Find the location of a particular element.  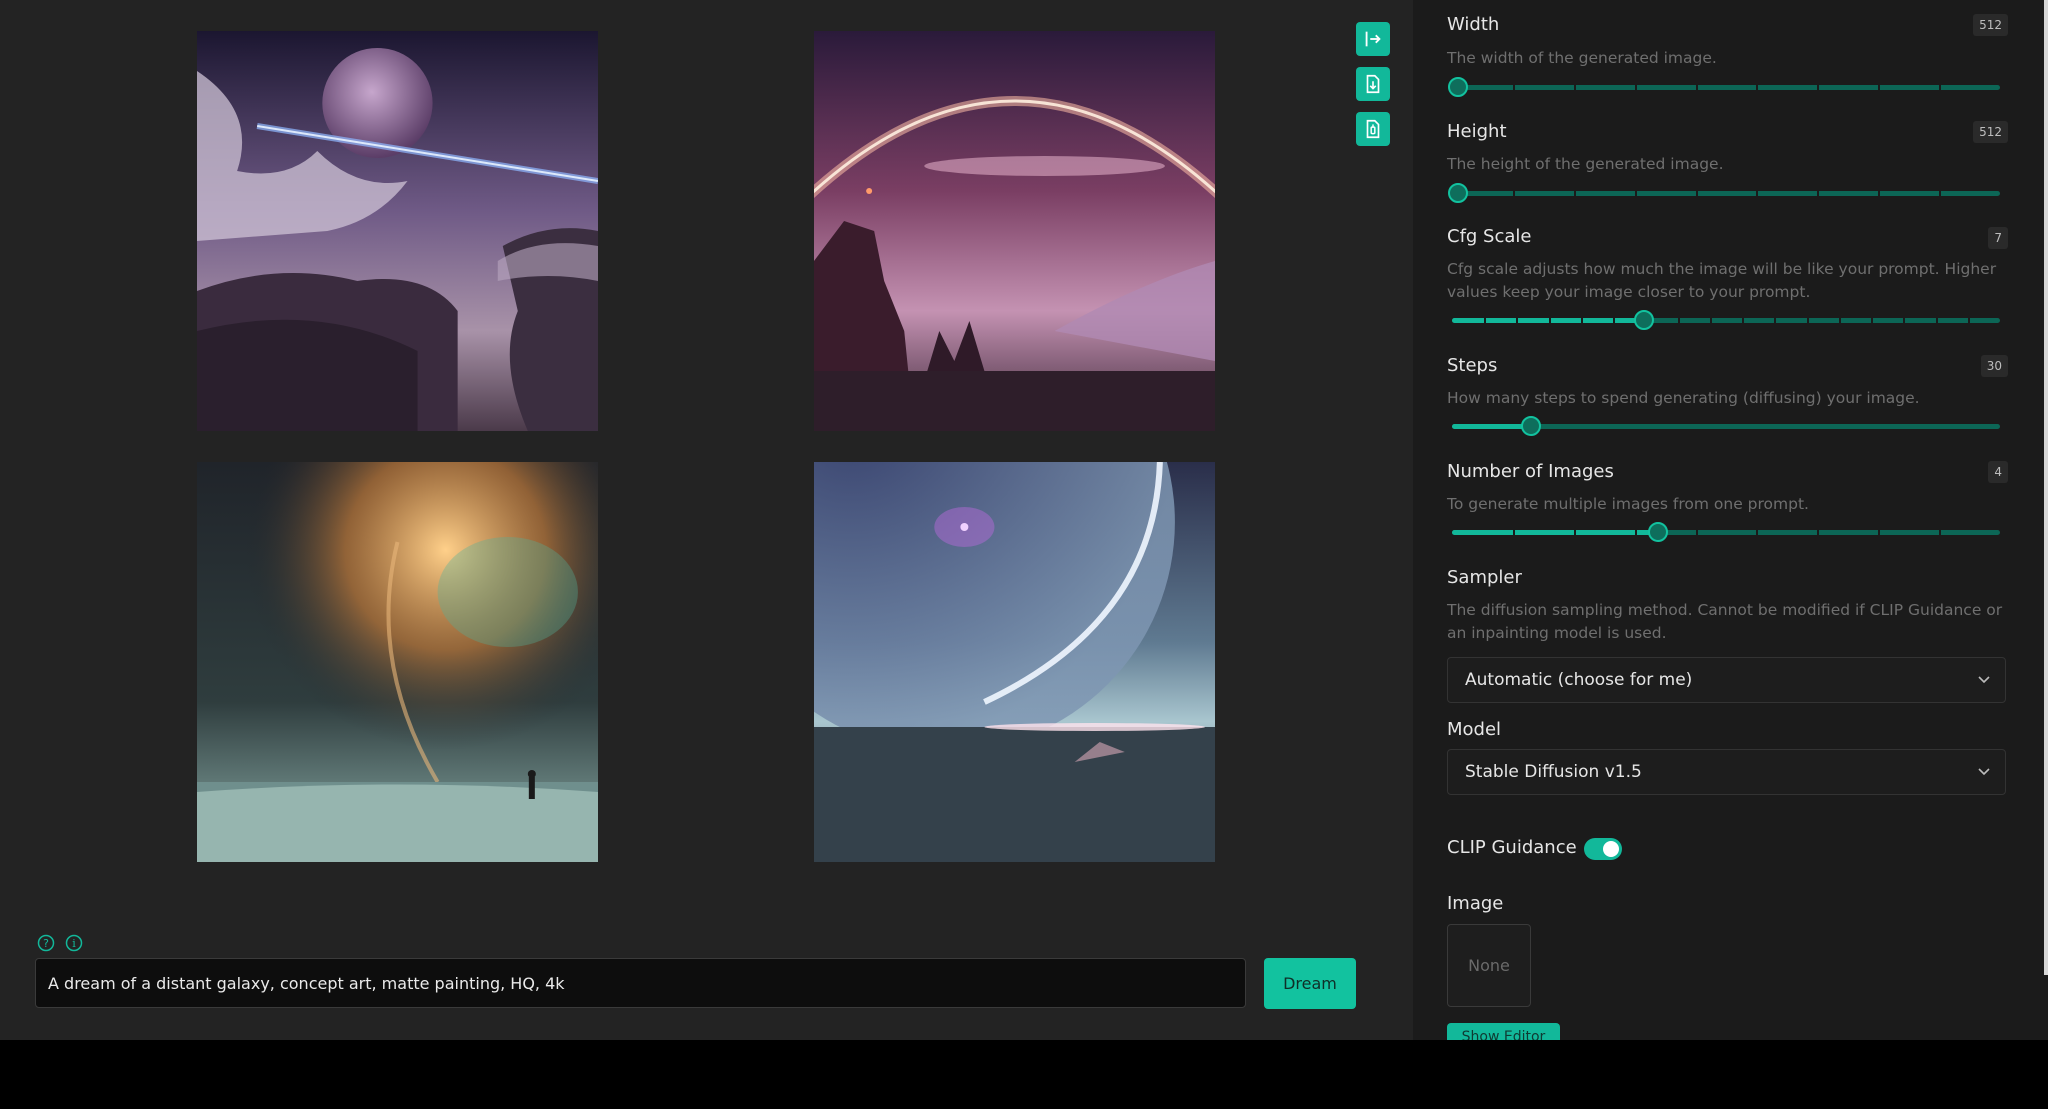

clip-guidance-toggle is located at coordinates (1603, 849).